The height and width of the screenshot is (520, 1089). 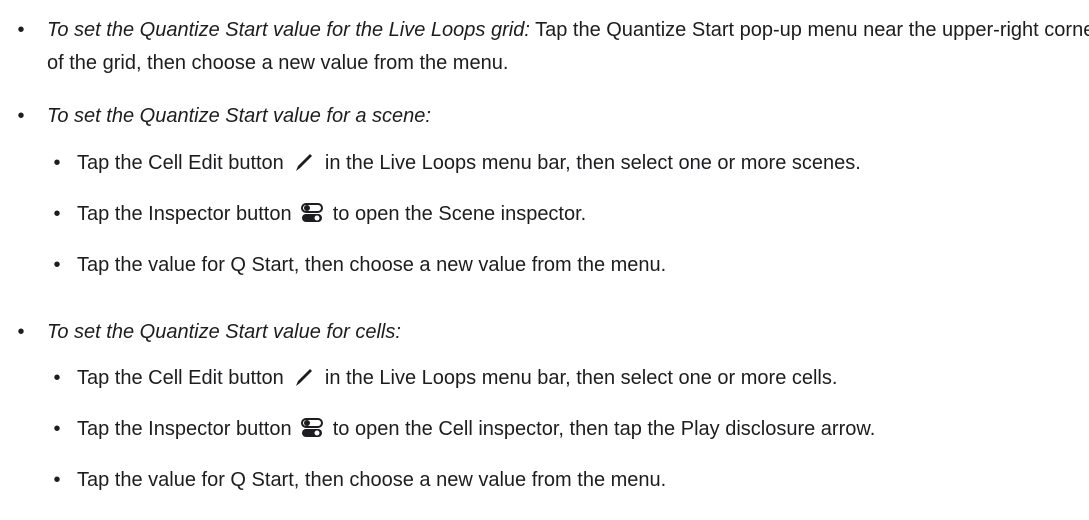 I want to click on step-text-after: to open the Scene inspector., so click(x=457, y=214).